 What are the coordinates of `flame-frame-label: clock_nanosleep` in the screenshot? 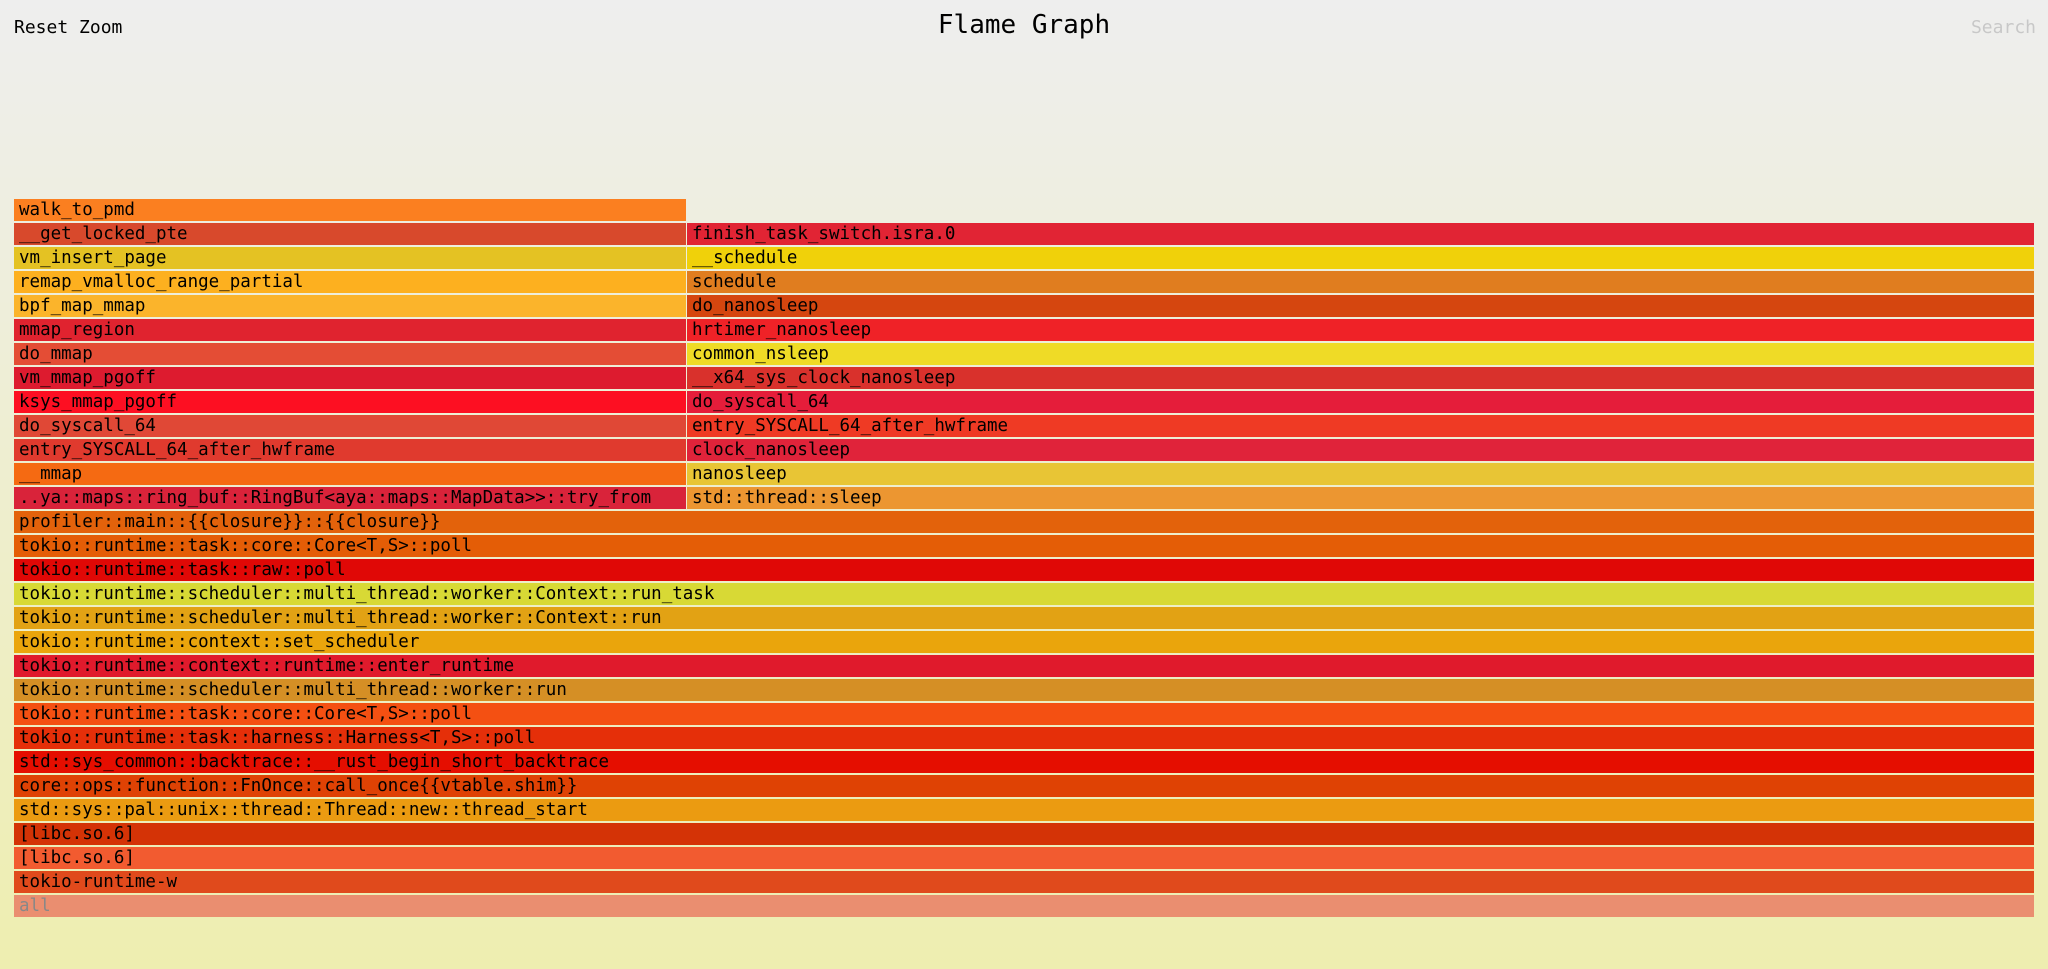 It's located at (771, 450).